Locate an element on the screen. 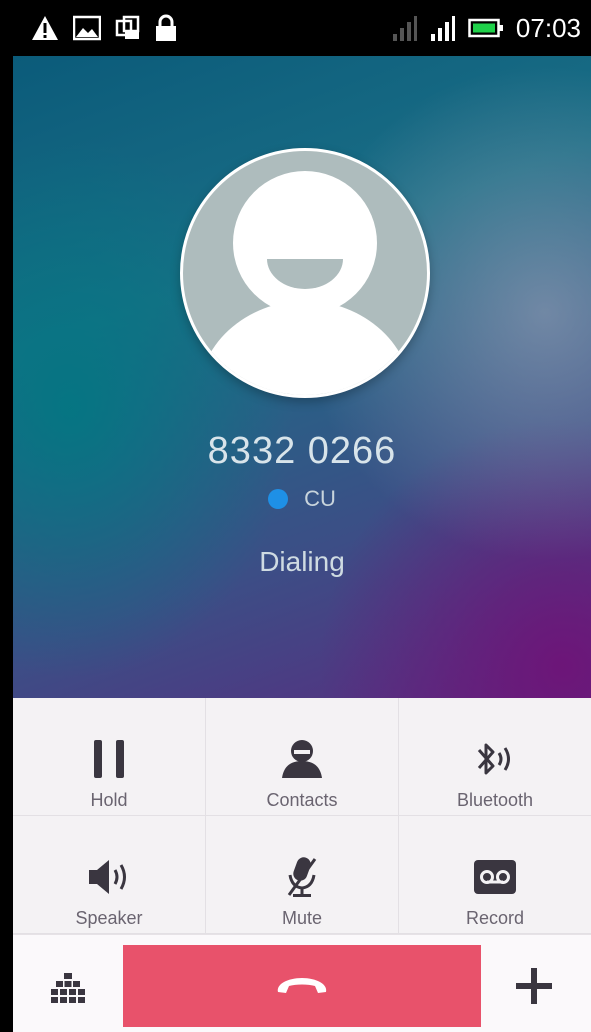 The height and width of the screenshot is (1032, 591). add-call-button is located at coordinates (534, 986).